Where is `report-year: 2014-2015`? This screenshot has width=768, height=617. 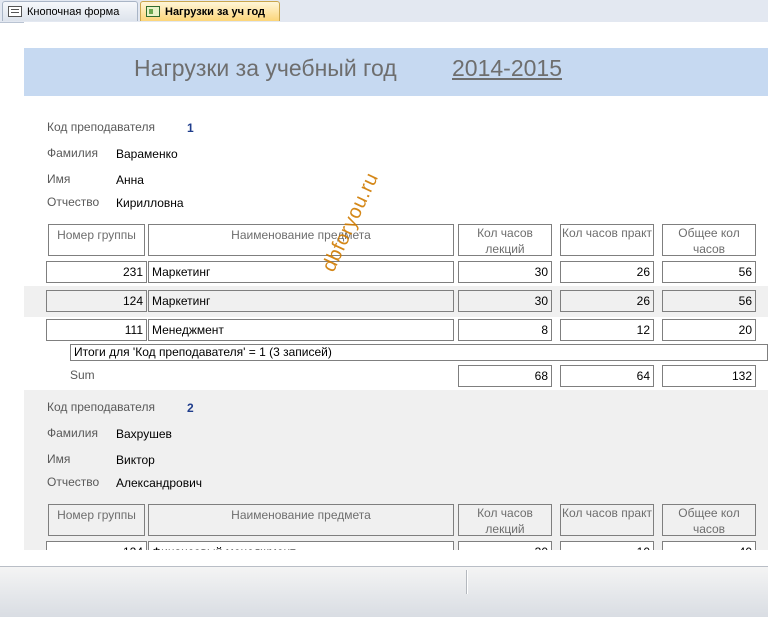 report-year: 2014-2015 is located at coordinates (507, 68).